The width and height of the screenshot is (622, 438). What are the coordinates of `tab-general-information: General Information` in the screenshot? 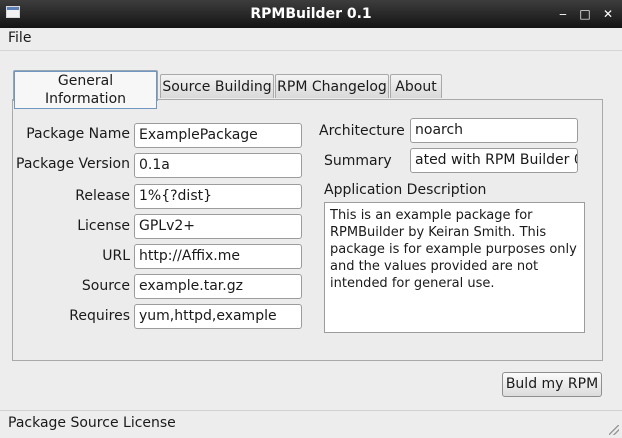 It's located at (85, 89).